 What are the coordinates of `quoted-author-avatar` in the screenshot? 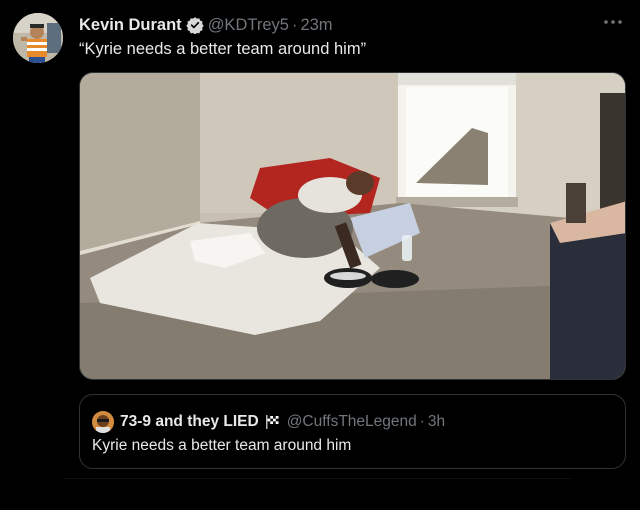 It's located at (103, 422).